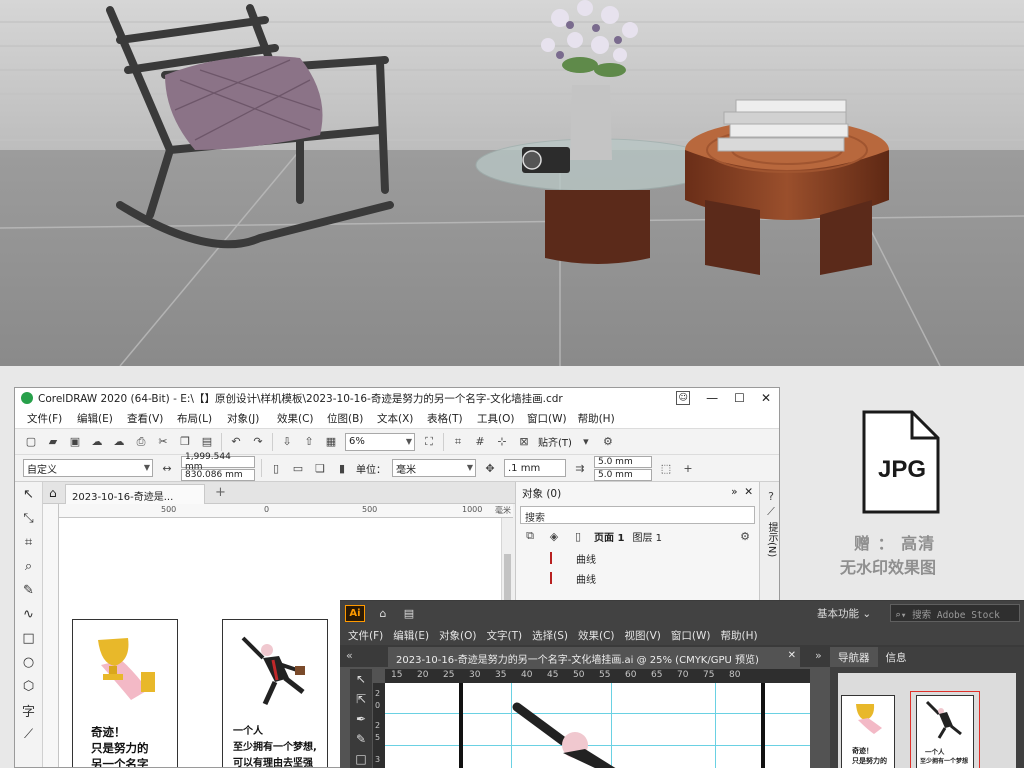 Image resolution: width=1024 pixels, height=768 pixels. What do you see at coordinates (361, 699) in the screenshot?
I see `direct-selection-tool-icon: ⇱` at bounding box center [361, 699].